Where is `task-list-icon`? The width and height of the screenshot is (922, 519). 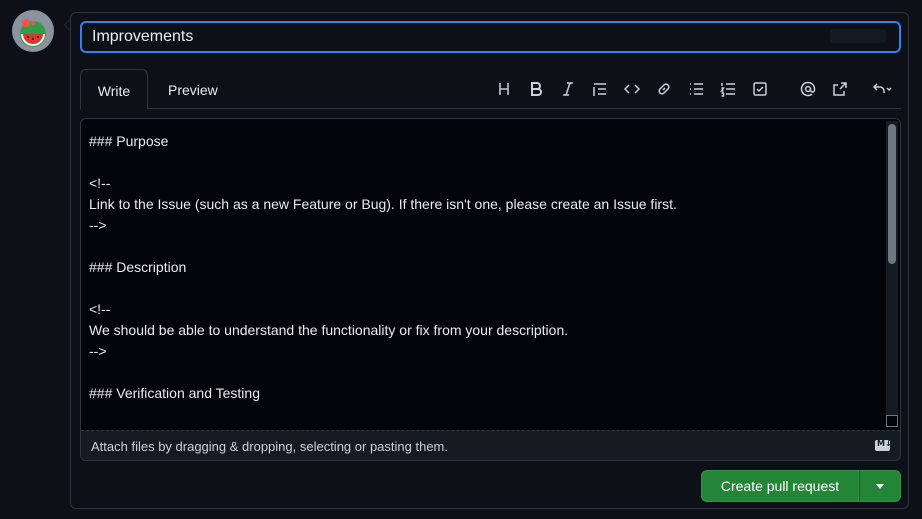 task-list-icon is located at coordinates (760, 89).